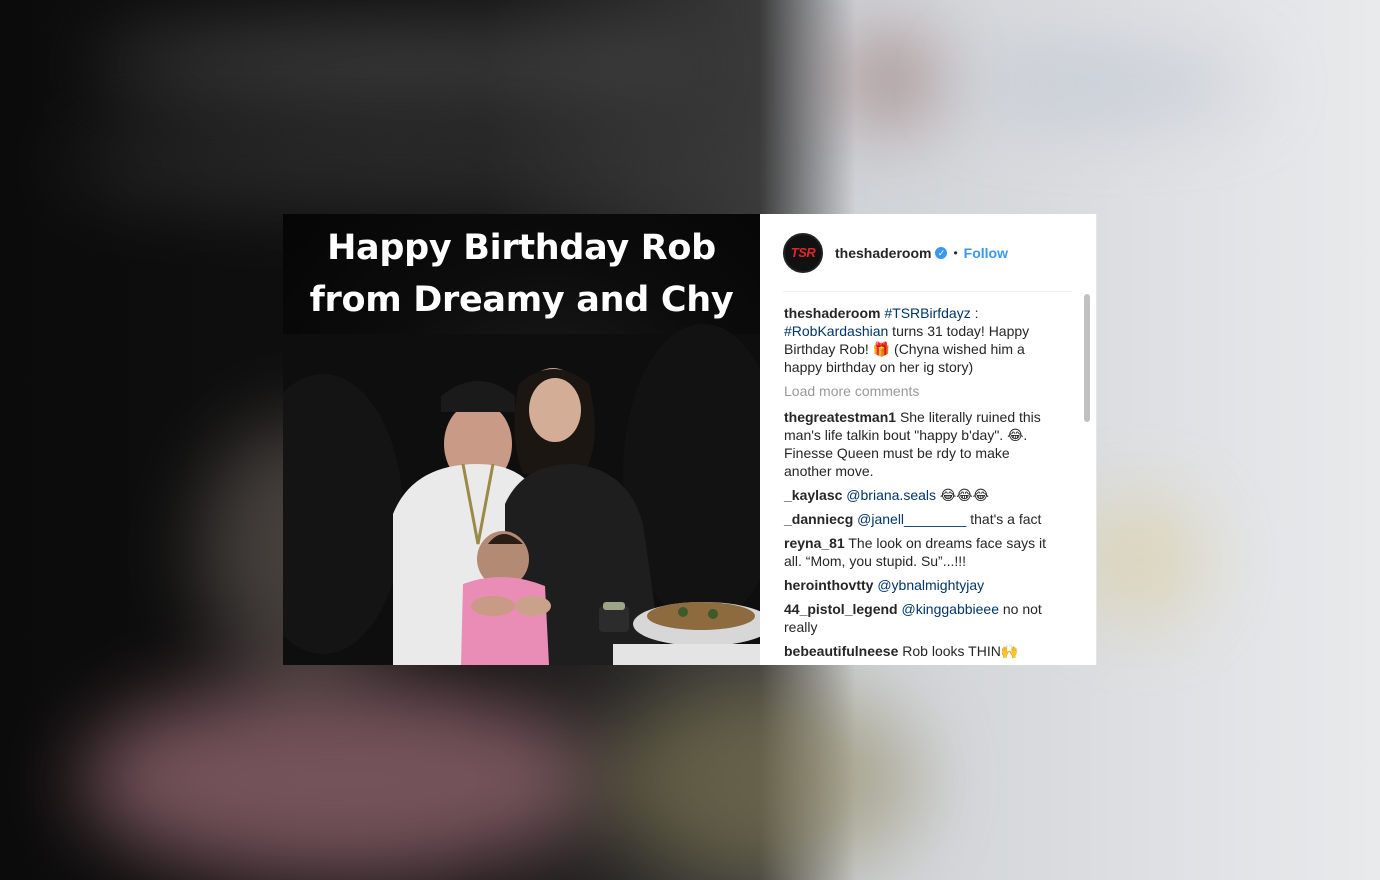 The width and height of the screenshot is (1380, 880). What do you see at coordinates (521, 300) in the screenshot?
I see `photo-caption-line: from Dreamy and Chy` at bounding box center [521, 300].